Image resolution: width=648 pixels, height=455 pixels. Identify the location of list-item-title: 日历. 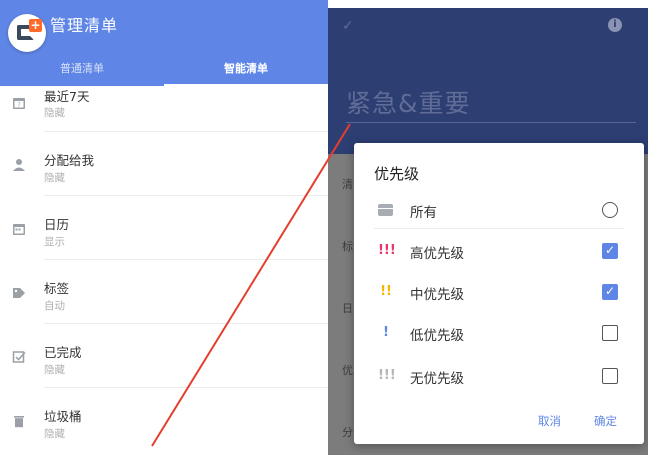
(57, 224).